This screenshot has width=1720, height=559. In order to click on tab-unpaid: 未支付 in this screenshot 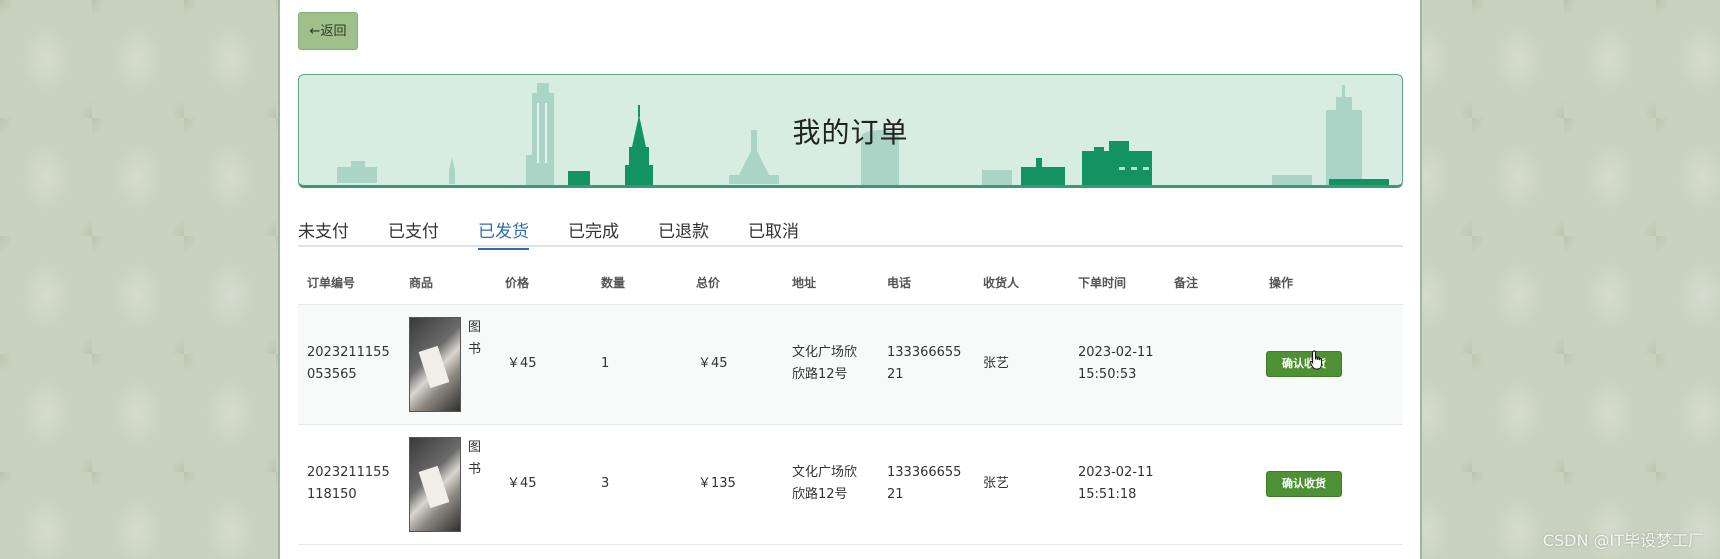, I will do `click(323, 232)`.